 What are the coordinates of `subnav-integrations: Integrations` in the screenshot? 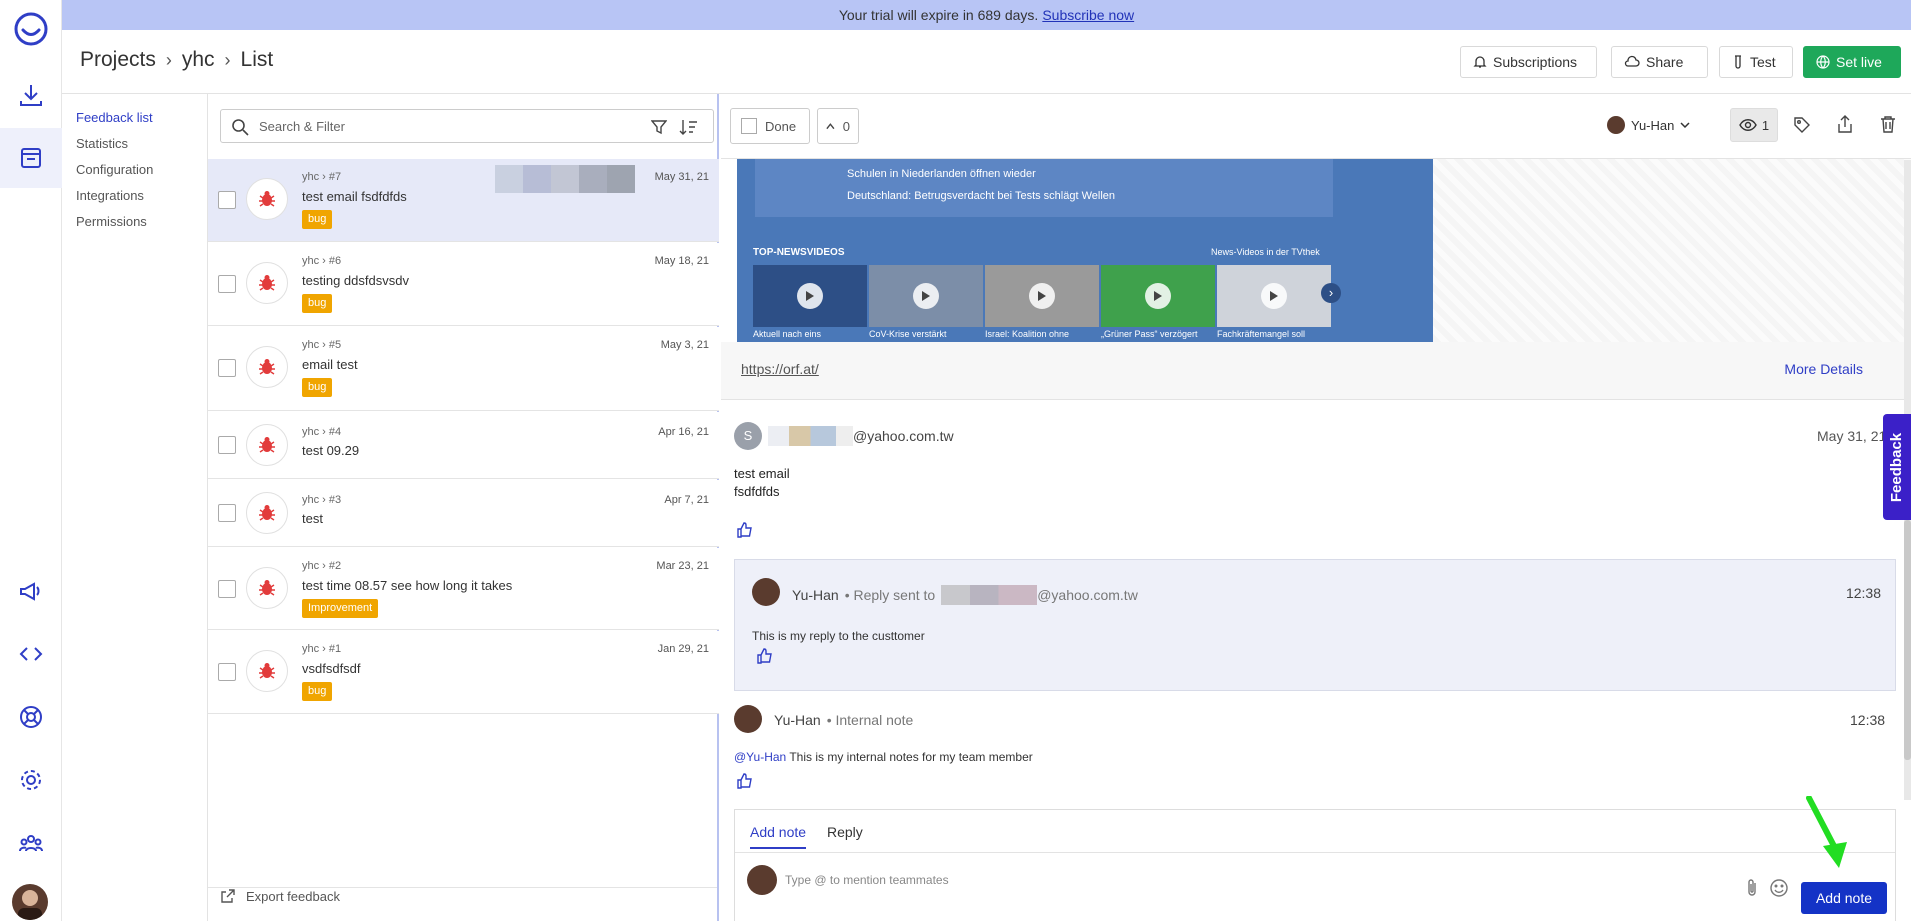 It's located at (110, 195).